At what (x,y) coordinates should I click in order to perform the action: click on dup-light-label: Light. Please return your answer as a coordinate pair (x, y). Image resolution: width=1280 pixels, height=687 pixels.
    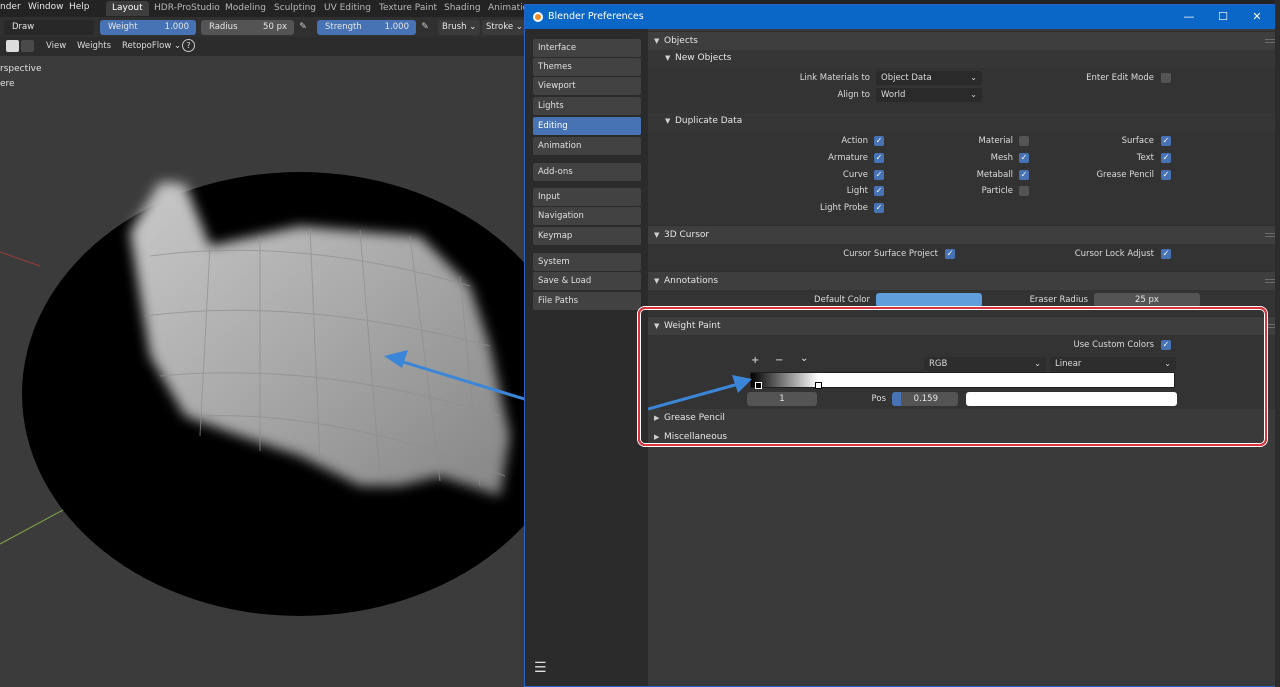
    Looking at the image, I should click on (857, 191).